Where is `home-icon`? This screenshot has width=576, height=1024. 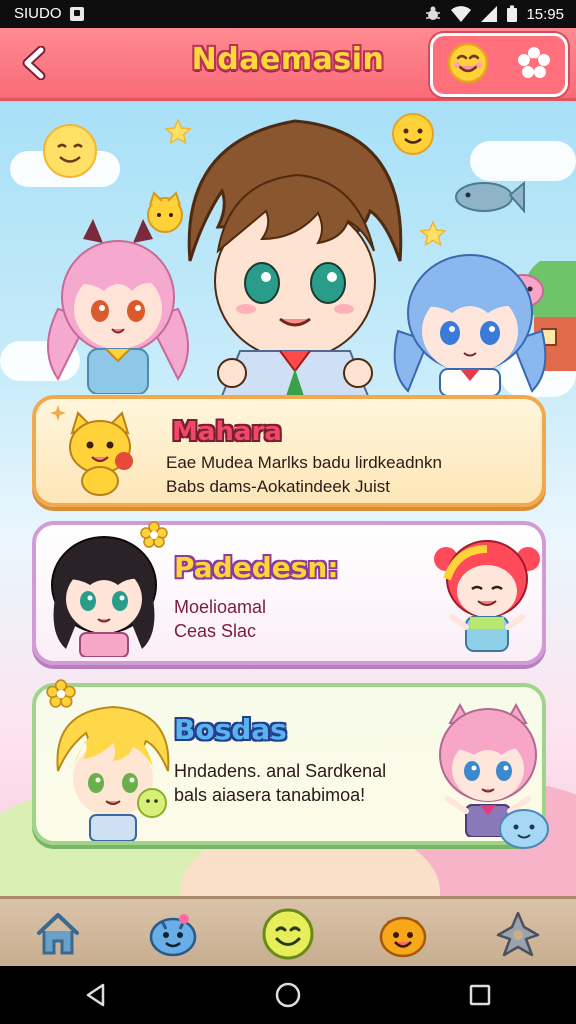 home-icon is located at coordinates (57, 934).